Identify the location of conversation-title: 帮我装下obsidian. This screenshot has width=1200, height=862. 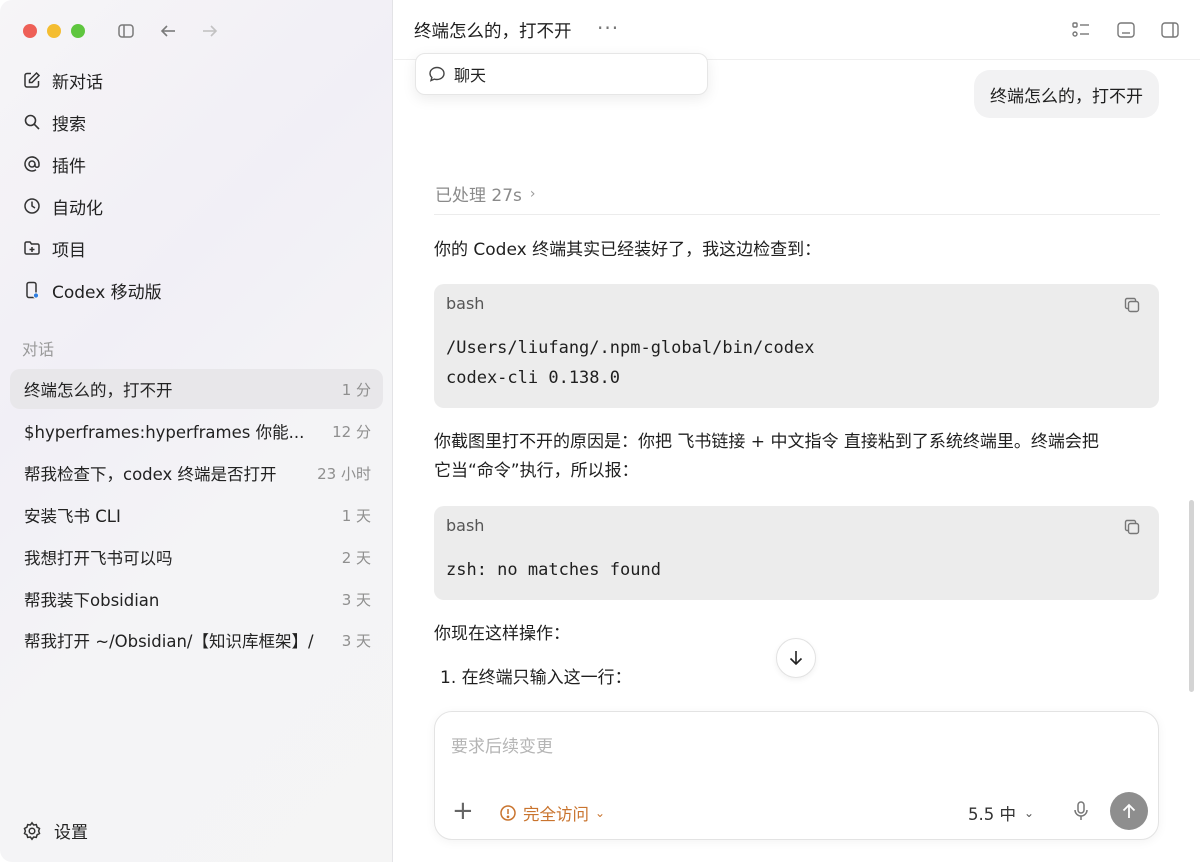
(92, 600).